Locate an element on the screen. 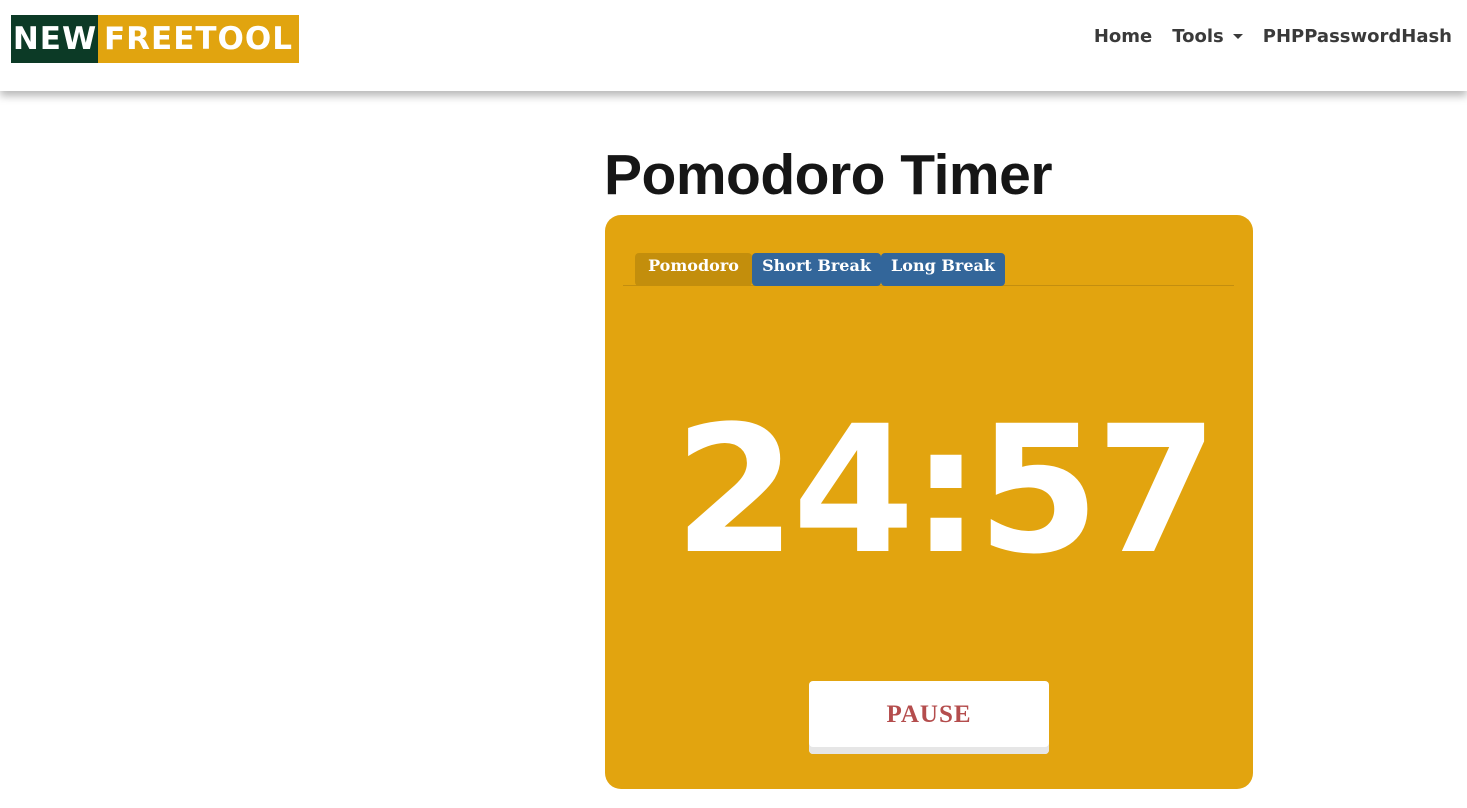 The height and width of the screenshot is (808, 1467). tab-long-break: Long Break is located at coordinates (943, 269).